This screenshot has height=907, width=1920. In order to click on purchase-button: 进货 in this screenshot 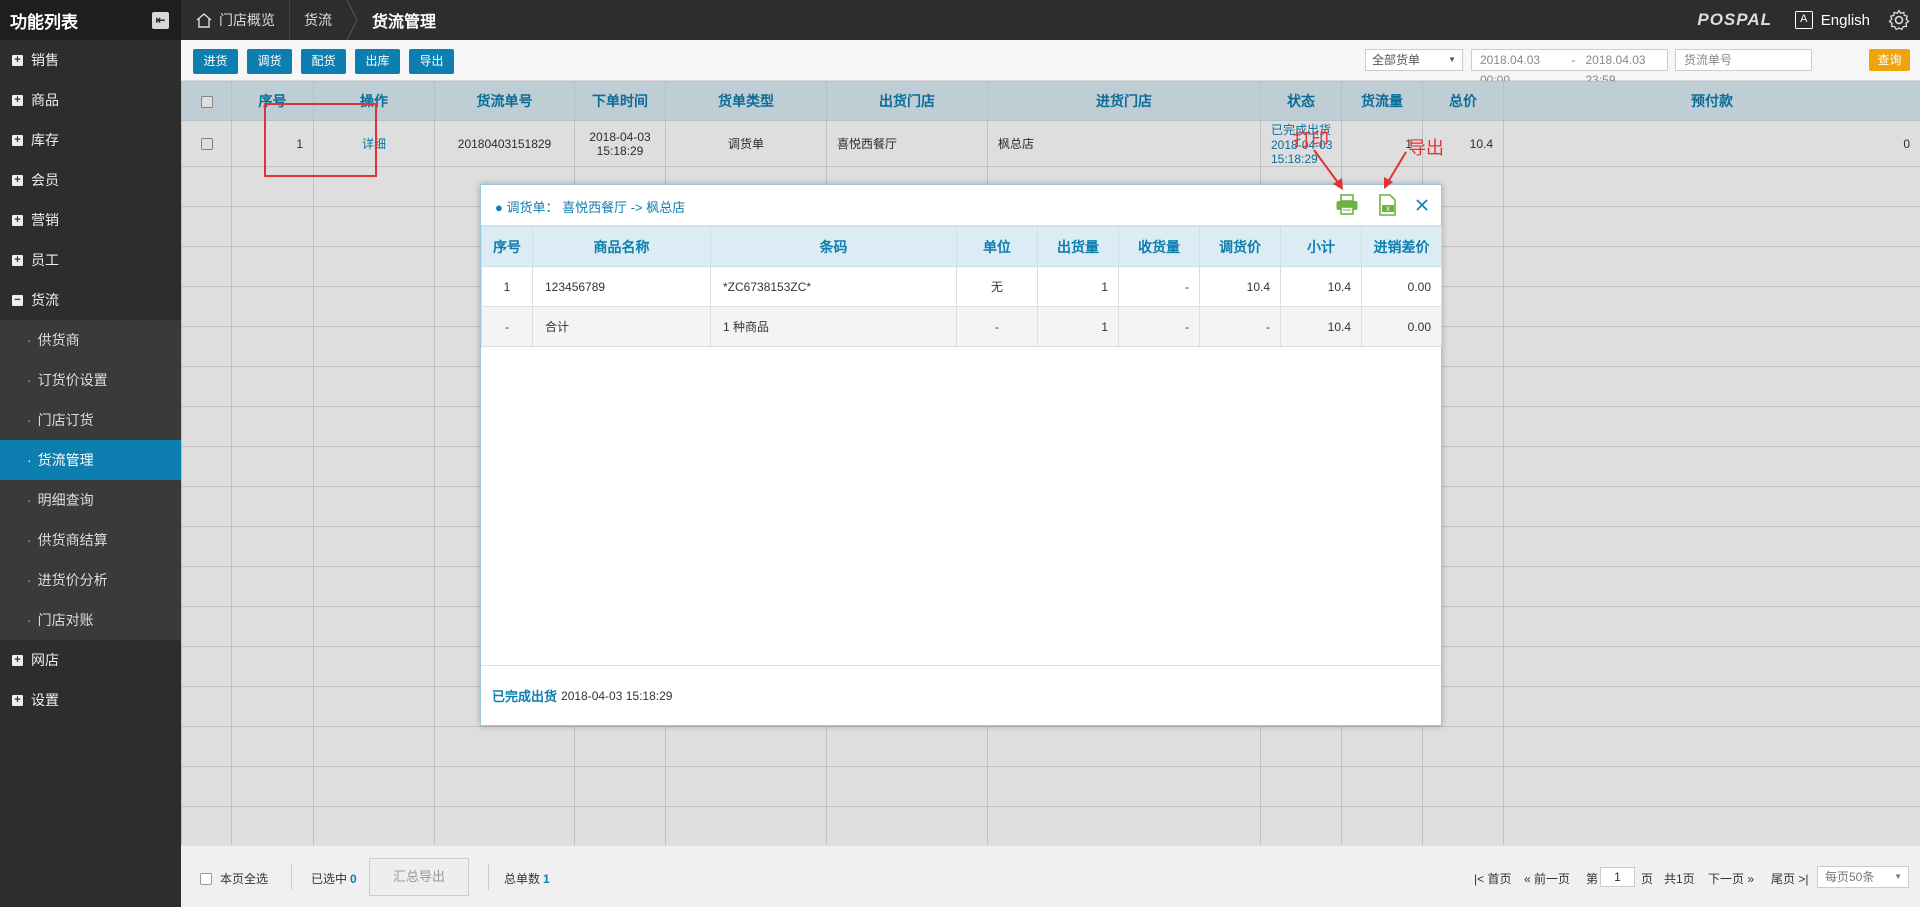, I will do `click(215, 61)`.